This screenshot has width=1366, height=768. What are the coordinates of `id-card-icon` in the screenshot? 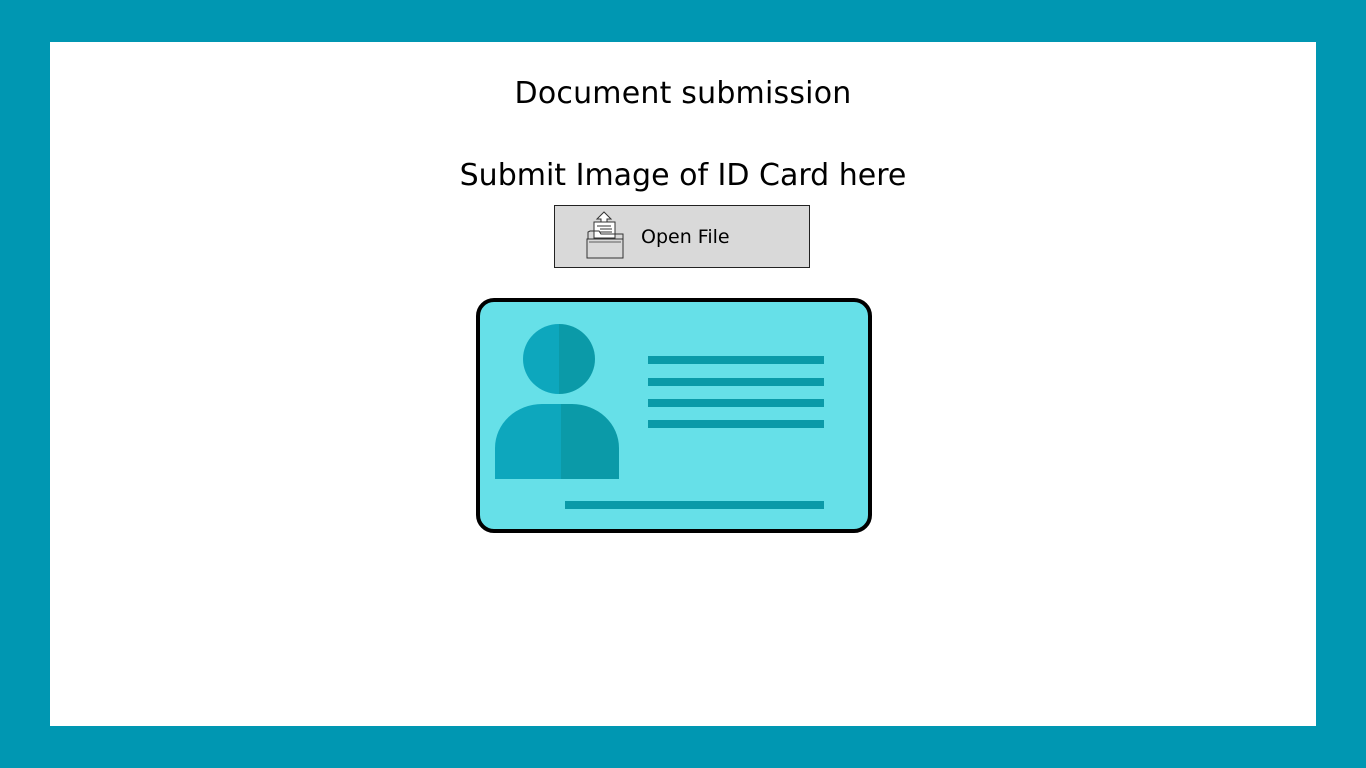 It's located at (674, 415).